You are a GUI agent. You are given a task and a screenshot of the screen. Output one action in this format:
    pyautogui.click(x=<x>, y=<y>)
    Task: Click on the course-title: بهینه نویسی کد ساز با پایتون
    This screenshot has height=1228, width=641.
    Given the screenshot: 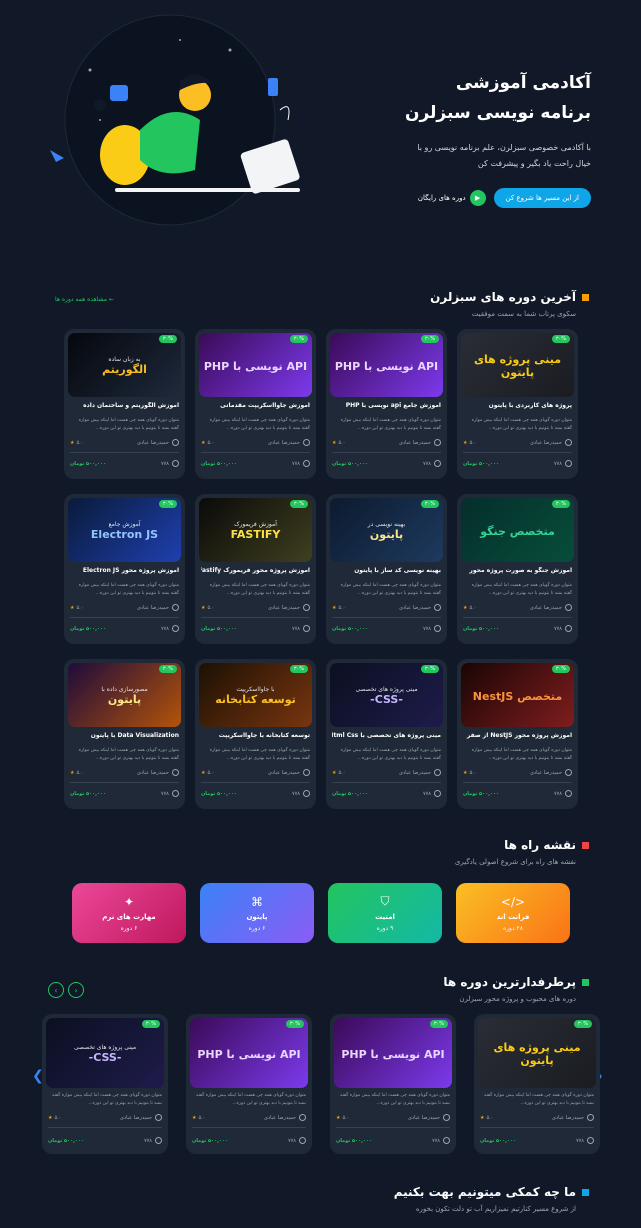 What is the action you would take?
    pyautogui.click(x=386, y=570)
    